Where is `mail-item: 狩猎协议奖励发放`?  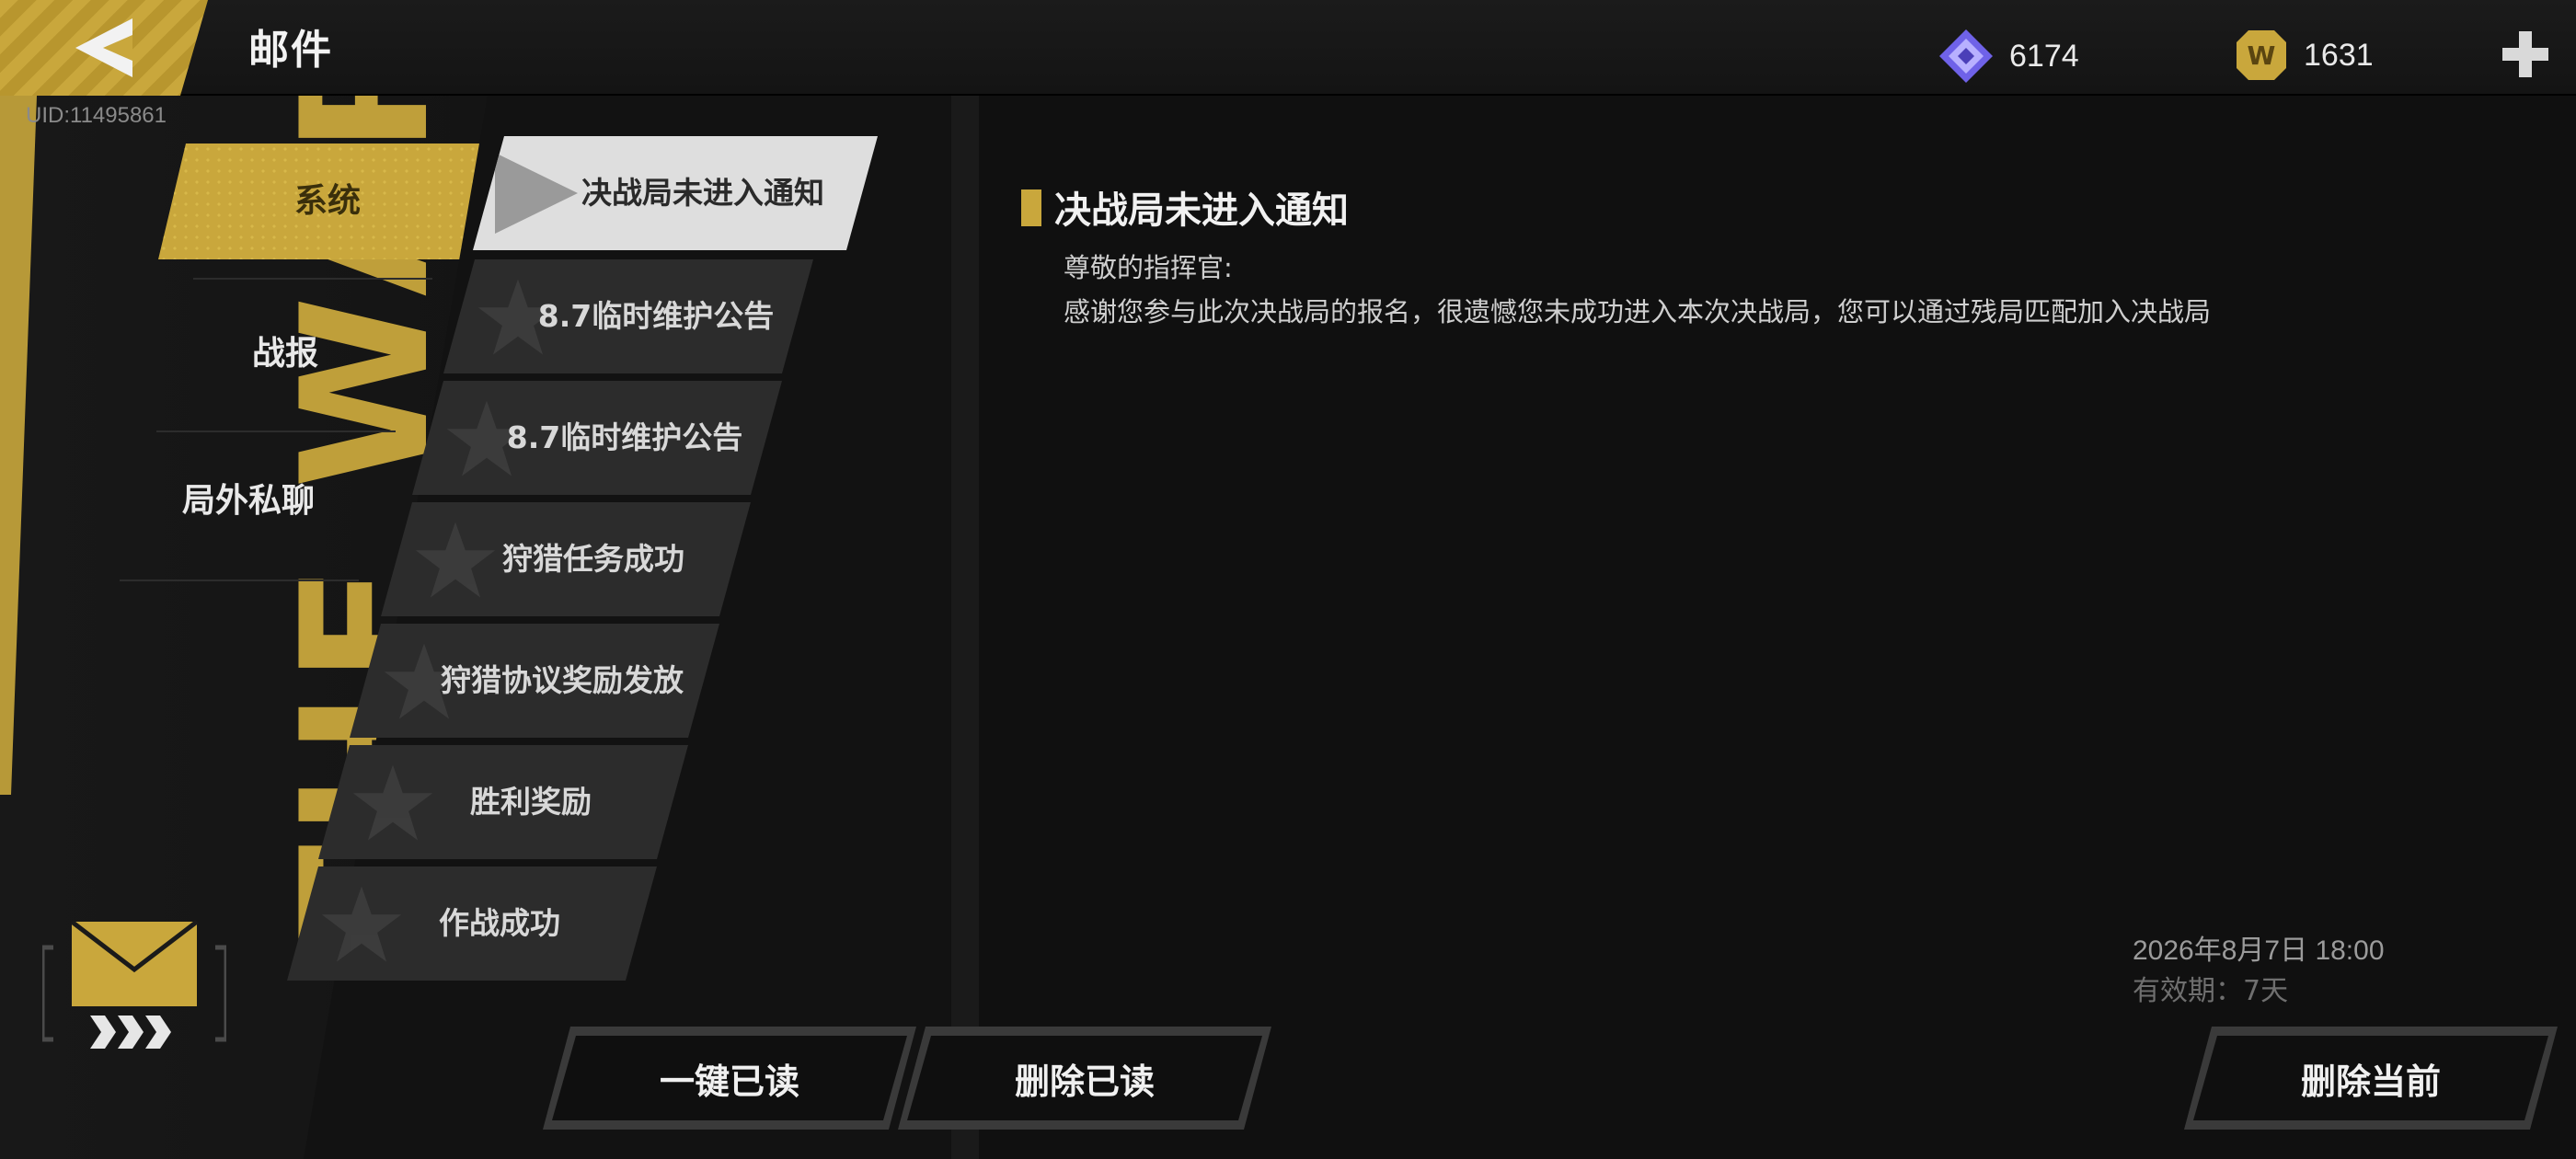
mail-item: 狩猎协议奖励发放 is located at coordinates (534, 681).